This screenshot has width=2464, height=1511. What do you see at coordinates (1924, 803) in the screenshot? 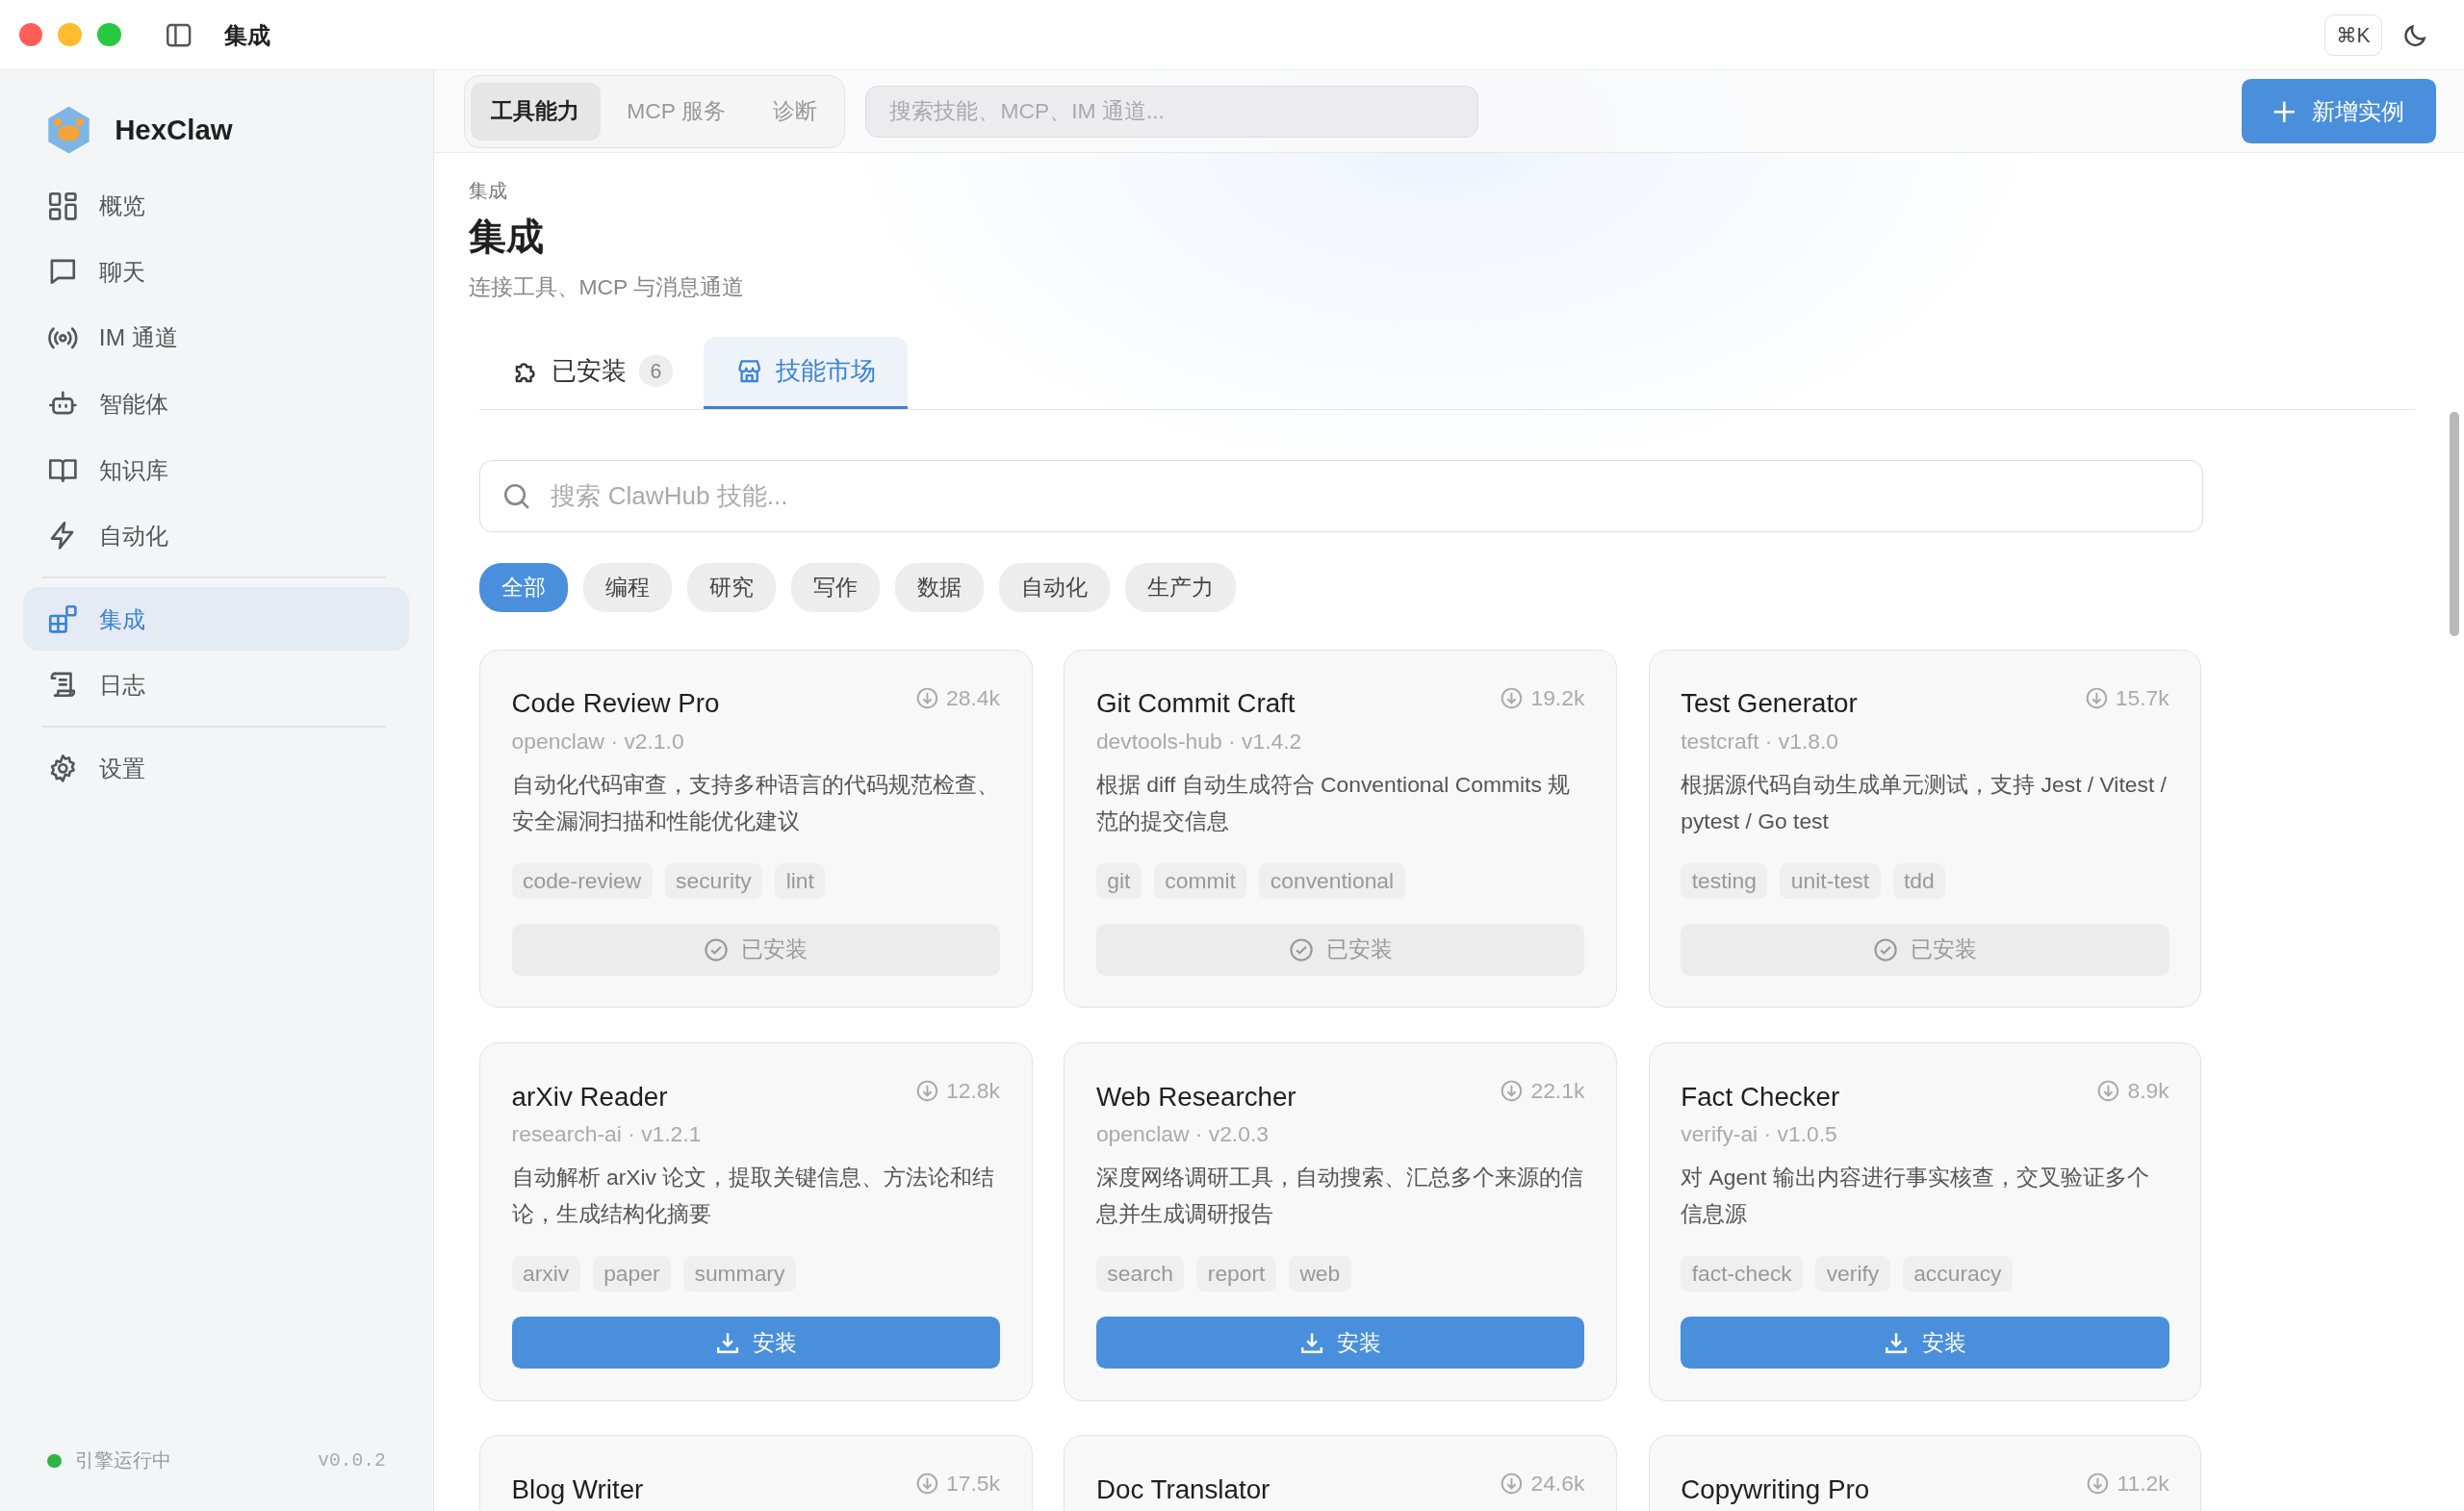
I see `skill-description: 根据源代码自动生成单元测试，支持 Jest / Vitest / pytest / Go test` at bounding box center [1924, 803].